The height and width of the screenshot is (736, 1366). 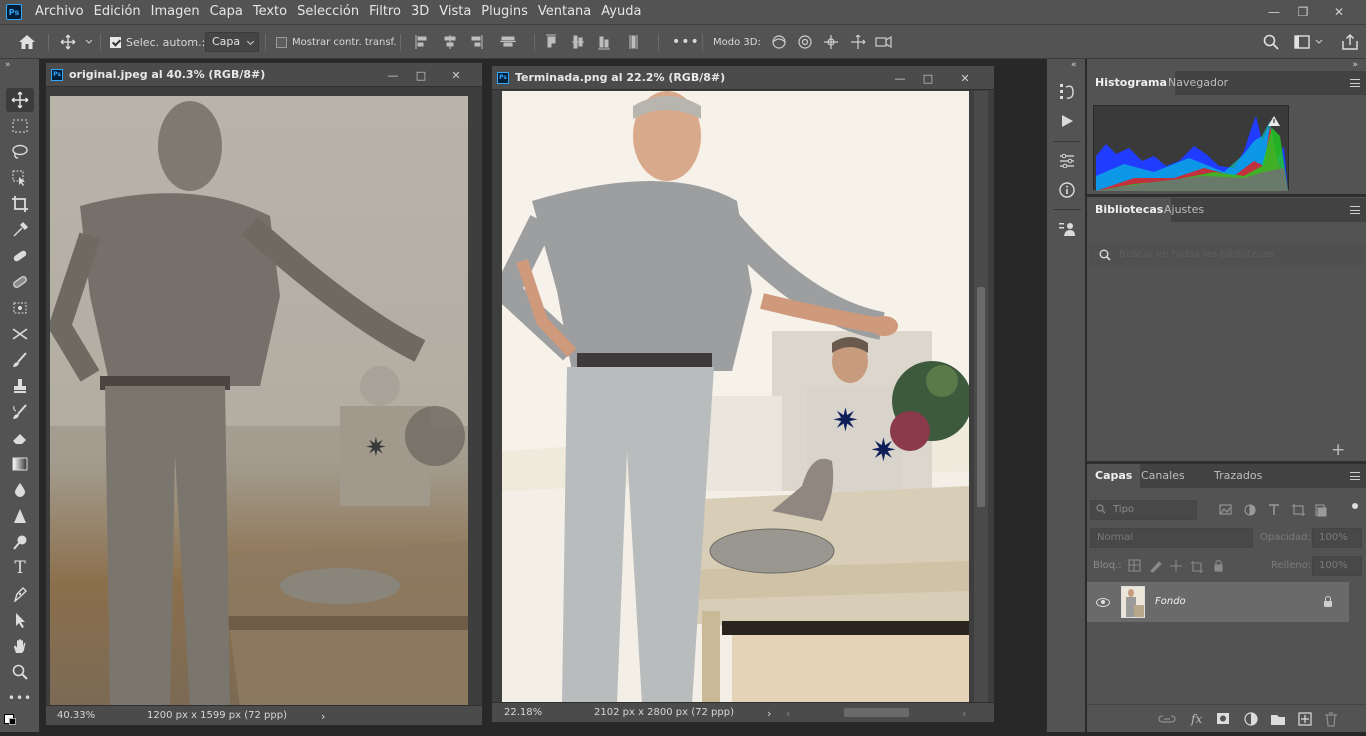 I want to click on crop-tool-icon, so click(x=20, y=204).